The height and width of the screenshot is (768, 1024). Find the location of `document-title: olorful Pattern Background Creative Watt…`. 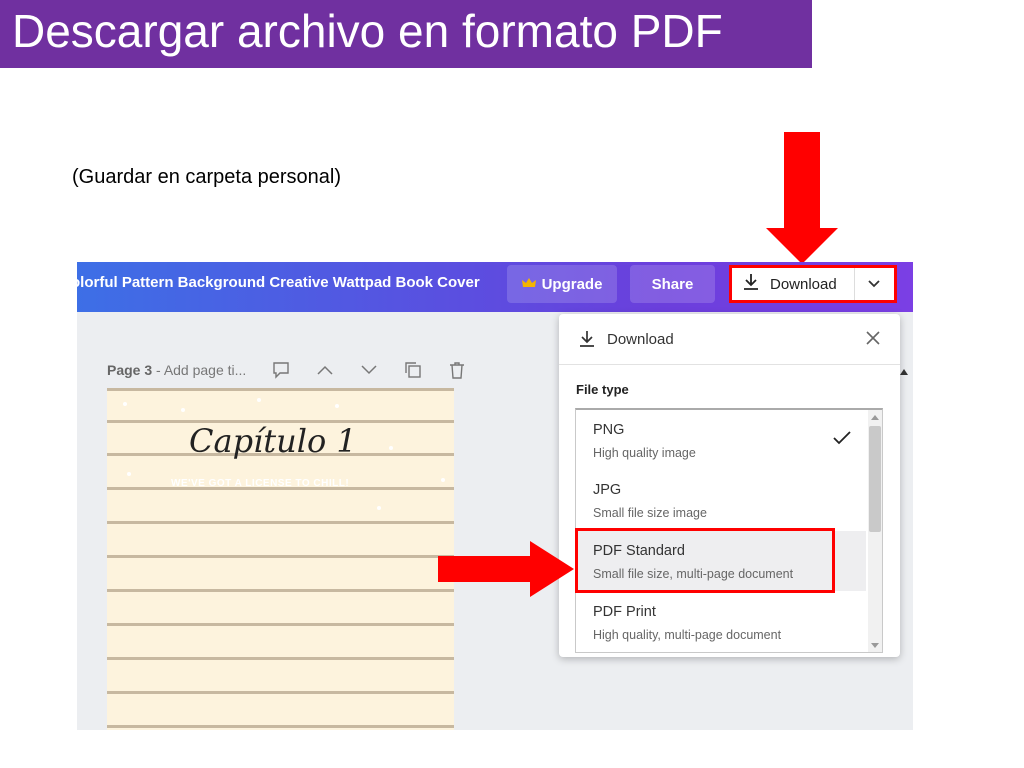

document-title: olorful Pattern Background Creative Watt… is located at coordinates (278, 287).